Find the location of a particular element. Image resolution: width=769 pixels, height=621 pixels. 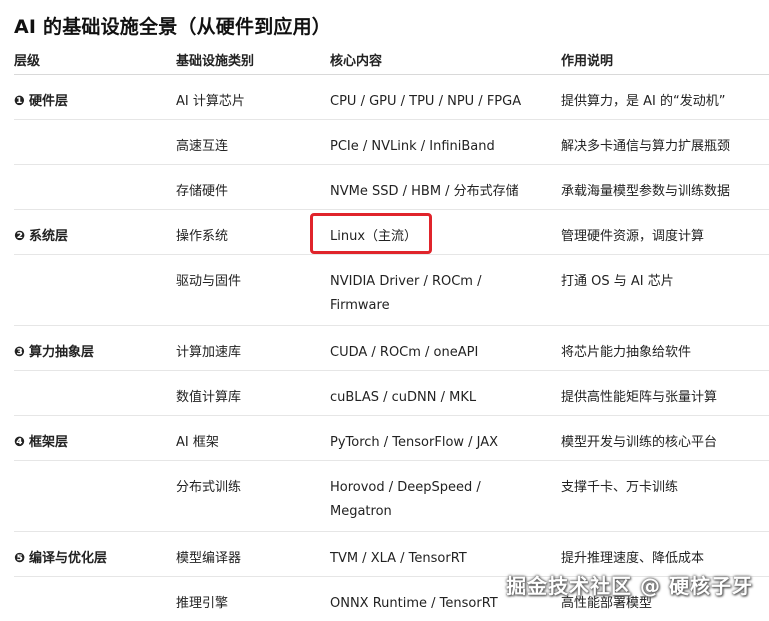

category-cell: 存储硬件 is located at coordinates (202, 191).